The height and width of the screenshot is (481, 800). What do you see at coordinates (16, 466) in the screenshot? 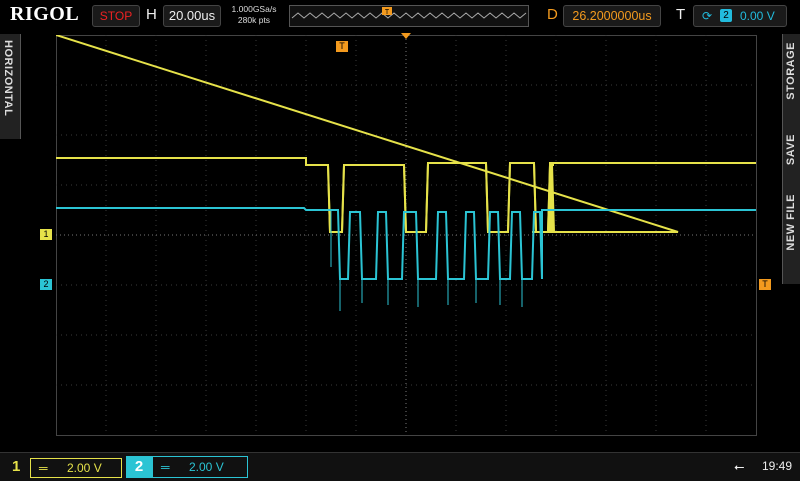
I see `ch1-number: 1` at bounding box center [16, 466].